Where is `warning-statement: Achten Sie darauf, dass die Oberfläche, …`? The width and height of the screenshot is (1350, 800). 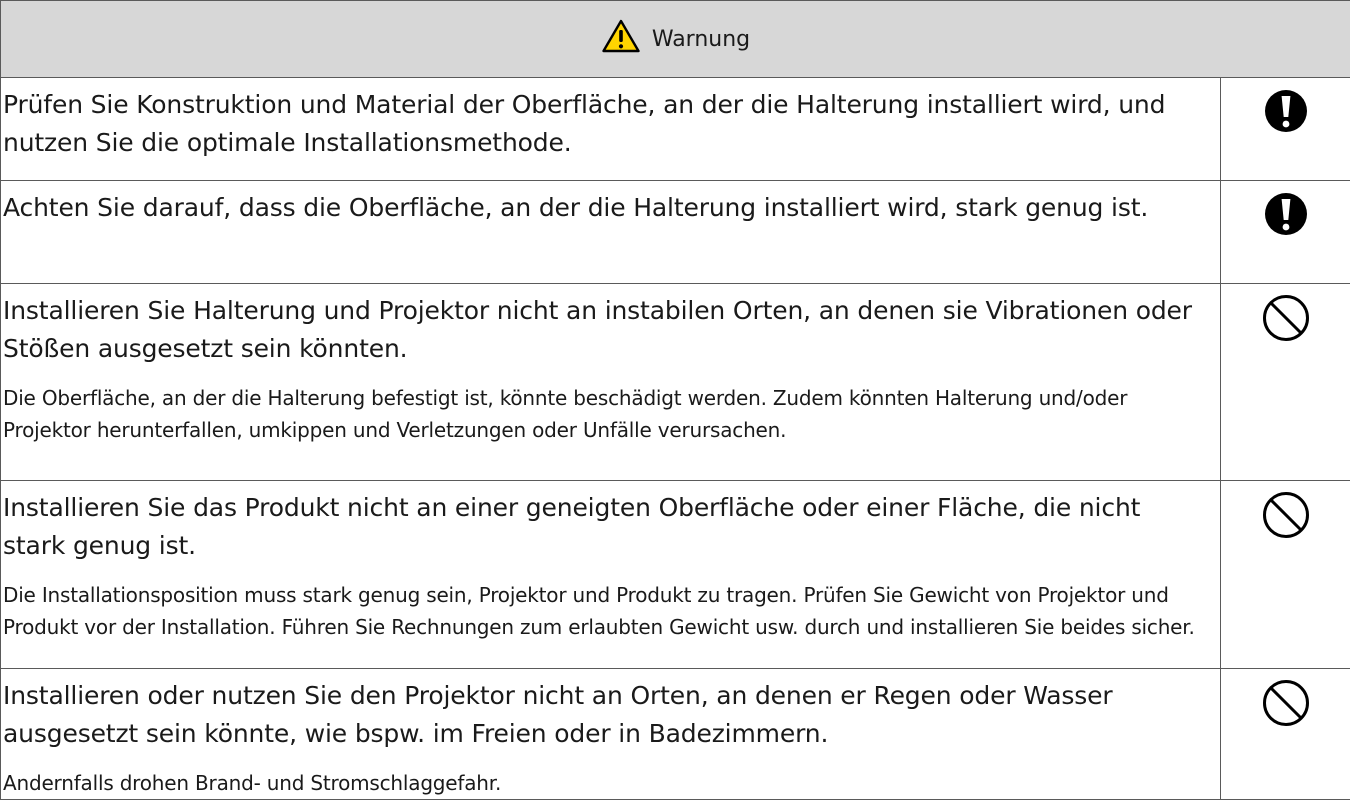
warning-statement: Achten Sie darauf, dass die Oberfläche, … is located at coordinates (604, 208).